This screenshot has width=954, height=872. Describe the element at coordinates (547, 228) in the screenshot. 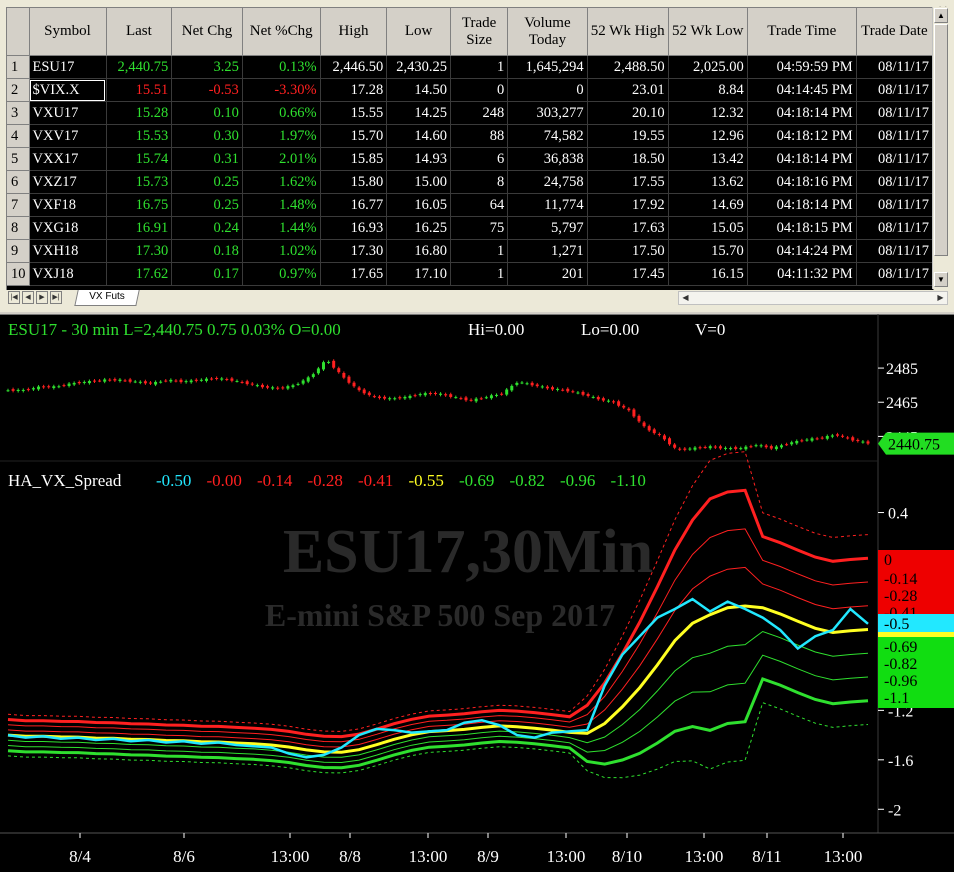

I see `cell-volume: 5,797` at that location.